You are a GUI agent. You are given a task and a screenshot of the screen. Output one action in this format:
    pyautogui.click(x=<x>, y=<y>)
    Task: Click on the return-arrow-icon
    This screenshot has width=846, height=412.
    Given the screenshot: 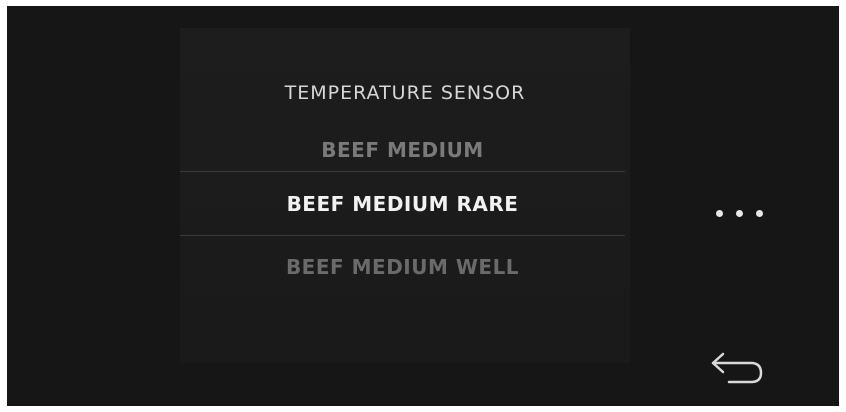 What is the action you would take?
    pyautogui.click(x=737, y=368)
    